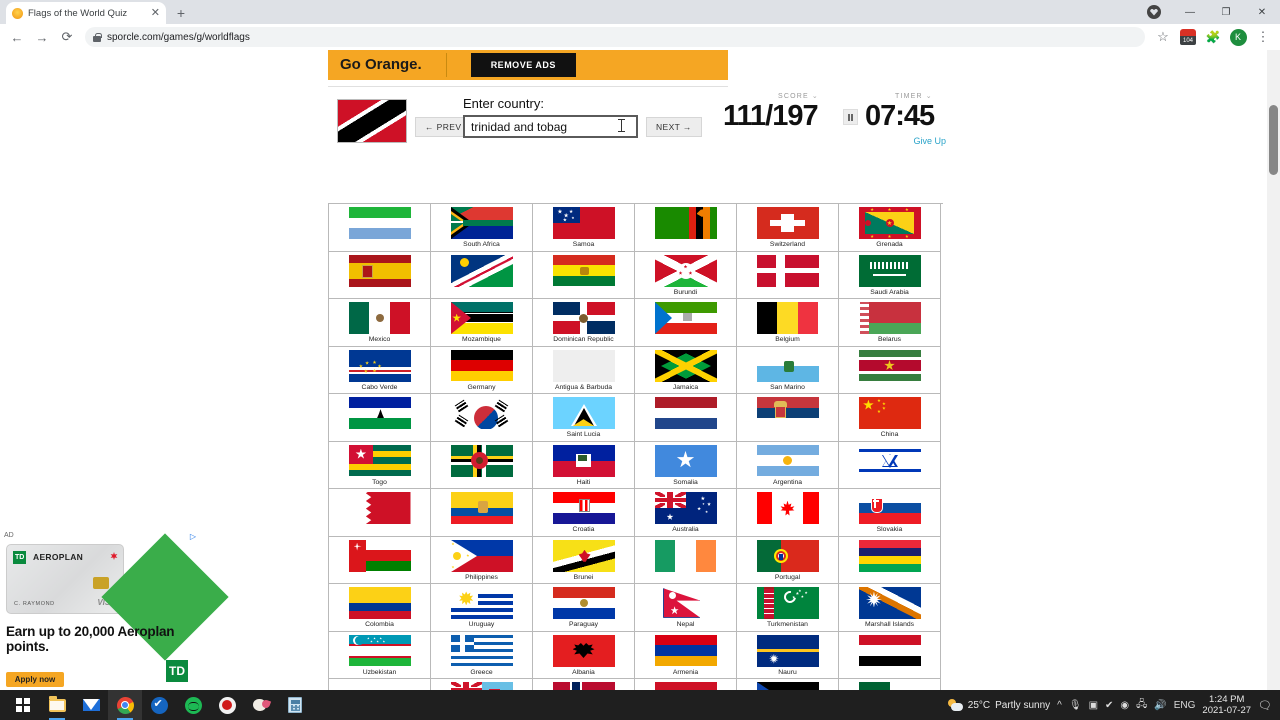 The image size is (1280, 720). I want to click on td-logo-icon, so click(19, 557).